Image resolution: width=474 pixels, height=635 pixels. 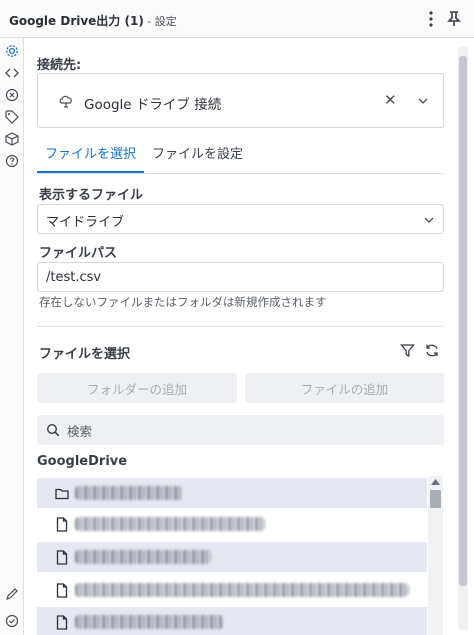 What do you see at coordinates (432, 350) in the screenshot?
I see `refresh-icon` at bounding box center [432, 350].